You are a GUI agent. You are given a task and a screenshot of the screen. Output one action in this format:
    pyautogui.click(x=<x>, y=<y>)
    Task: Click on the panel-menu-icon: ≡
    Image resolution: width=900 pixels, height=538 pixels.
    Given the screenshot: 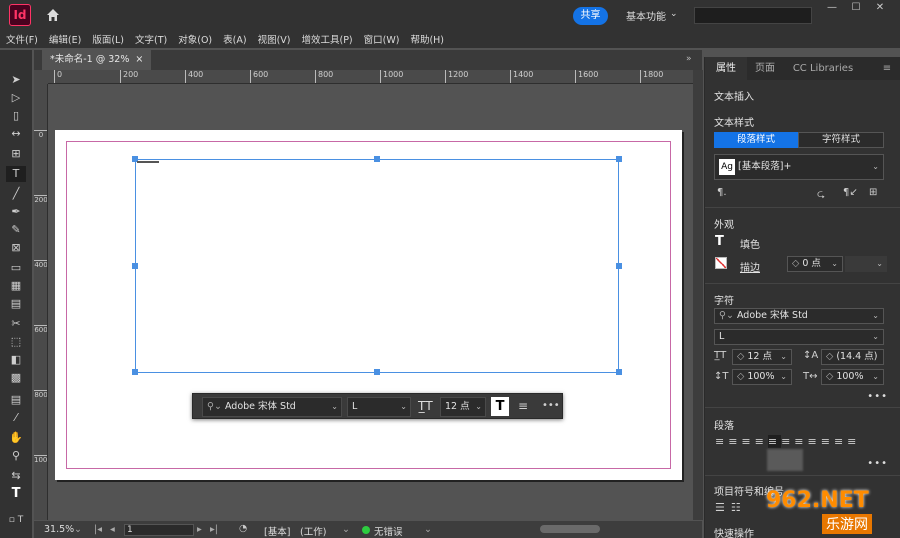 What is the action you would take?
    pyautogui.click(x=887, y=68)
    